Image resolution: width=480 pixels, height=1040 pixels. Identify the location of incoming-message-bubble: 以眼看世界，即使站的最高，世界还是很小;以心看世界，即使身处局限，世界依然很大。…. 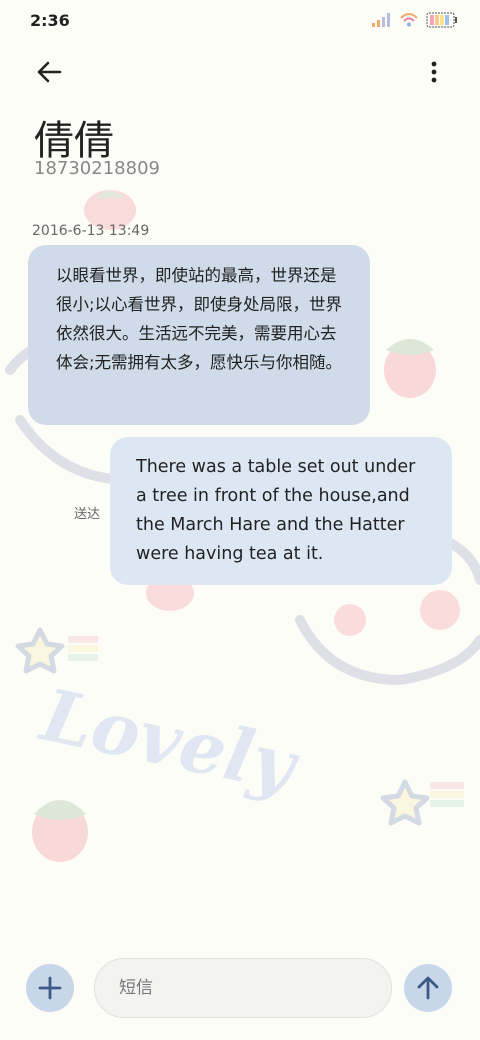
(199, 335).